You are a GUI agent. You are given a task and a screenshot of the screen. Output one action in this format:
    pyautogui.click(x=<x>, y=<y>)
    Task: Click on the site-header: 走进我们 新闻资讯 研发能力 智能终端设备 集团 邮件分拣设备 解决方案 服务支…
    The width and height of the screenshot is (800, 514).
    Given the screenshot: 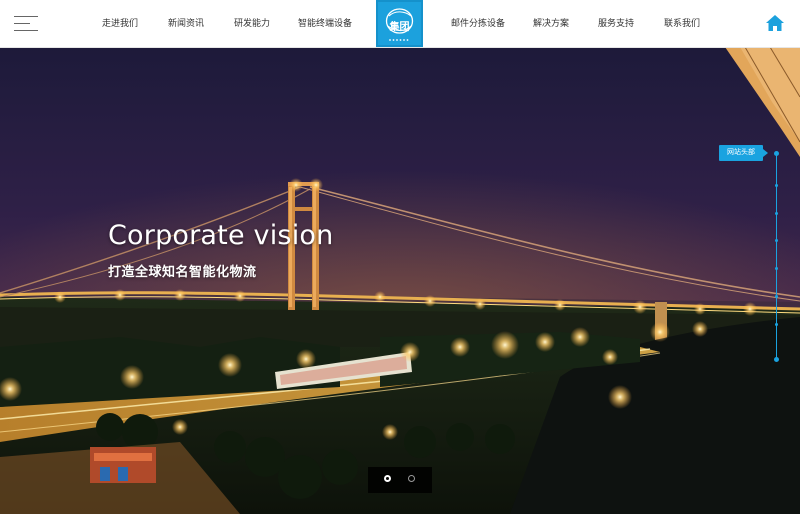 What is the action you would take?
    pyautogui.click(x=400, y=24)
    